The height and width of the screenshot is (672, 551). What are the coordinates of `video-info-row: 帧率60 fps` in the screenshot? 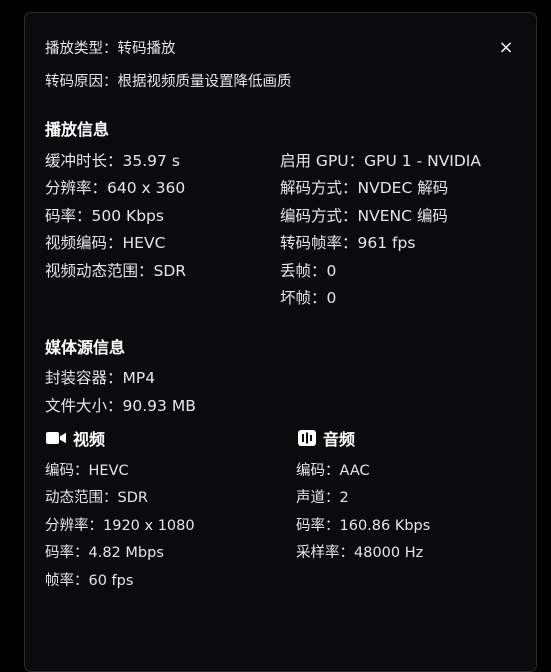 It's located at (89, 579).